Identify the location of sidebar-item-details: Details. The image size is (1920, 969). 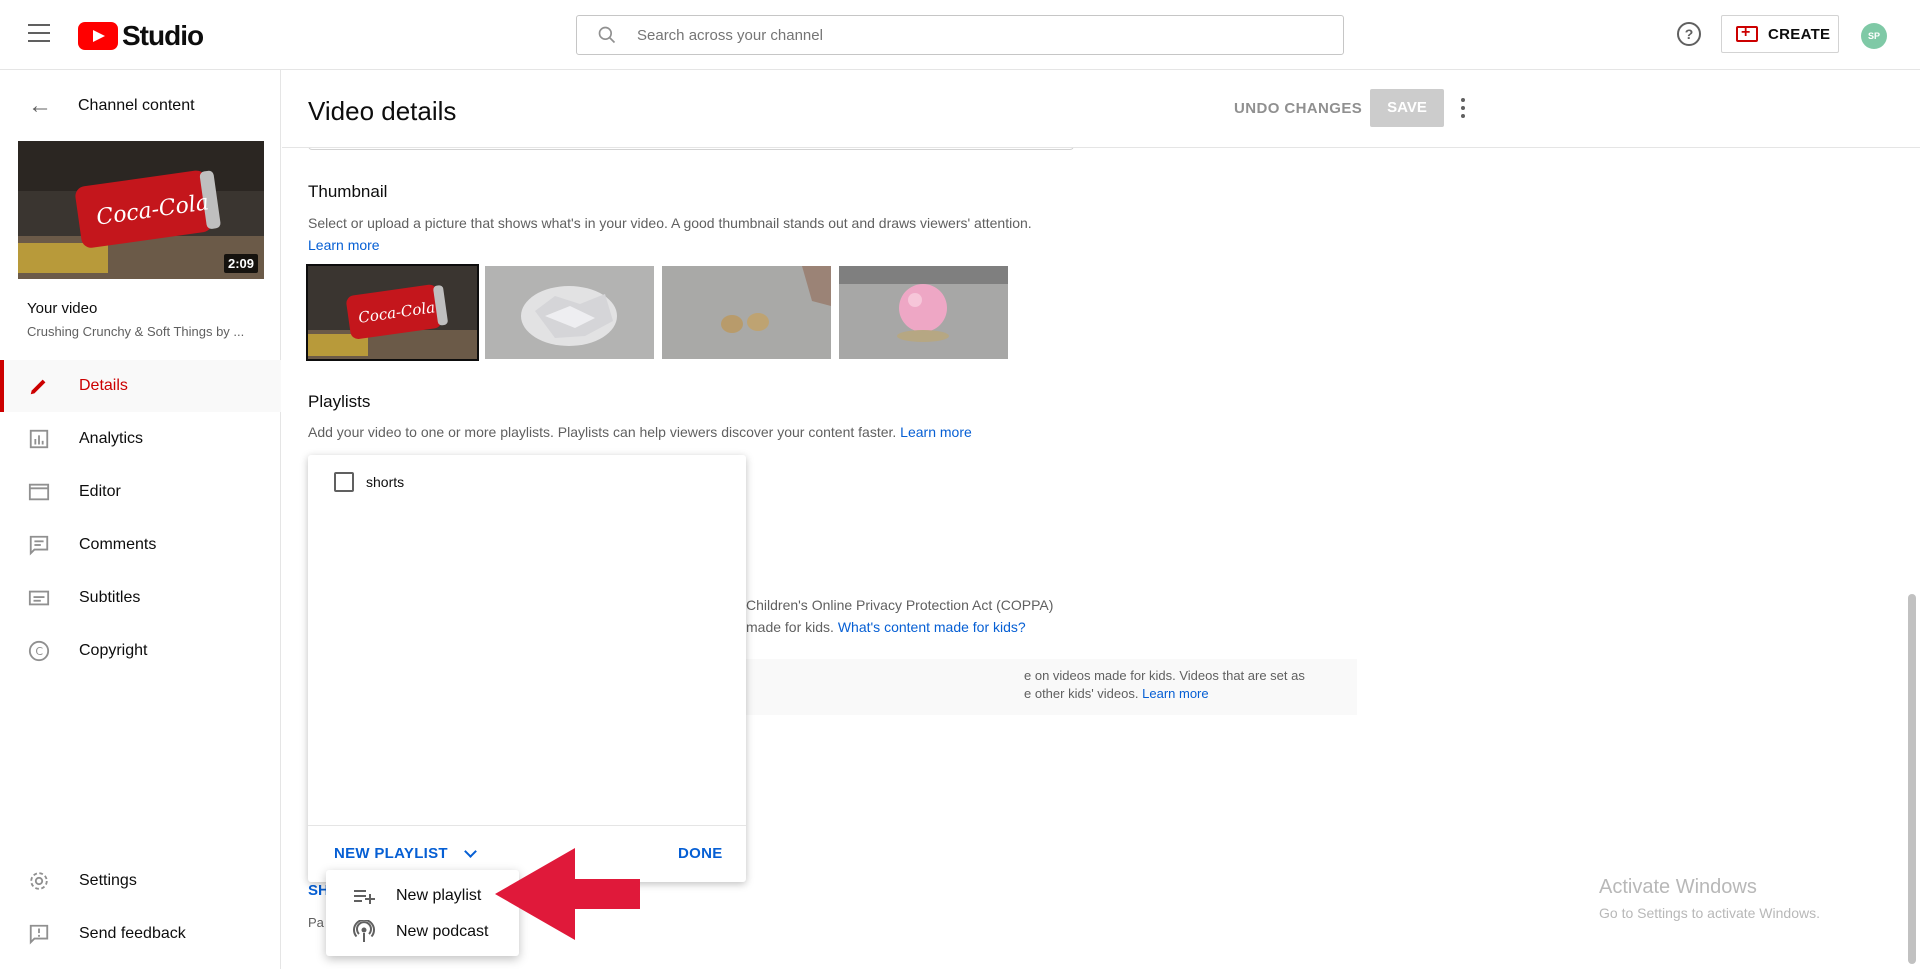
(140, 386).